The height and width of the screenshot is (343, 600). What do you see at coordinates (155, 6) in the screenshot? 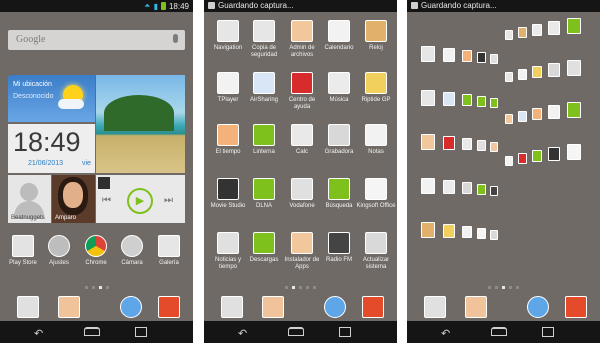
I see `signal-icon: ▮` at bounding box center [155, 6].